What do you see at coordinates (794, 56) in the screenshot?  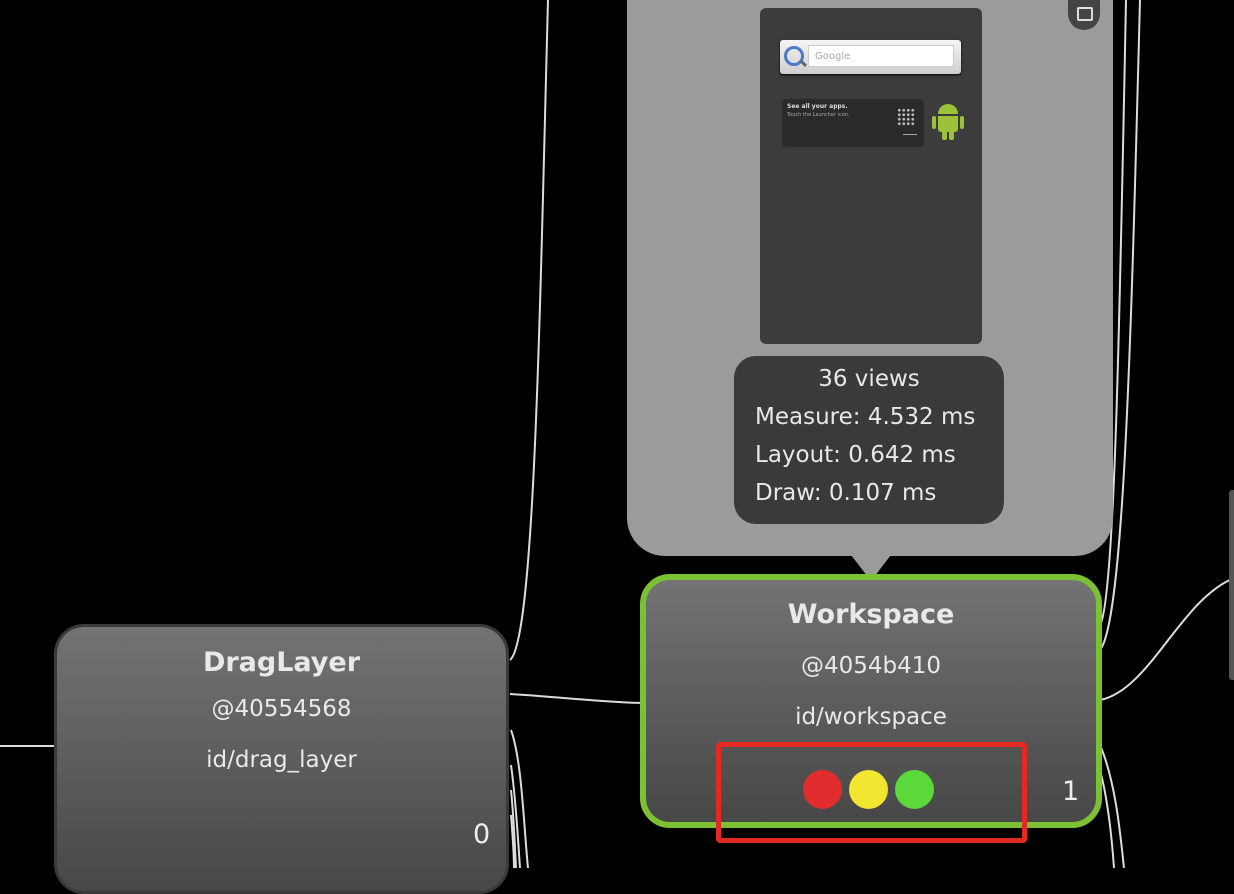 I see `search-icon` at bounding box center [794, 56].